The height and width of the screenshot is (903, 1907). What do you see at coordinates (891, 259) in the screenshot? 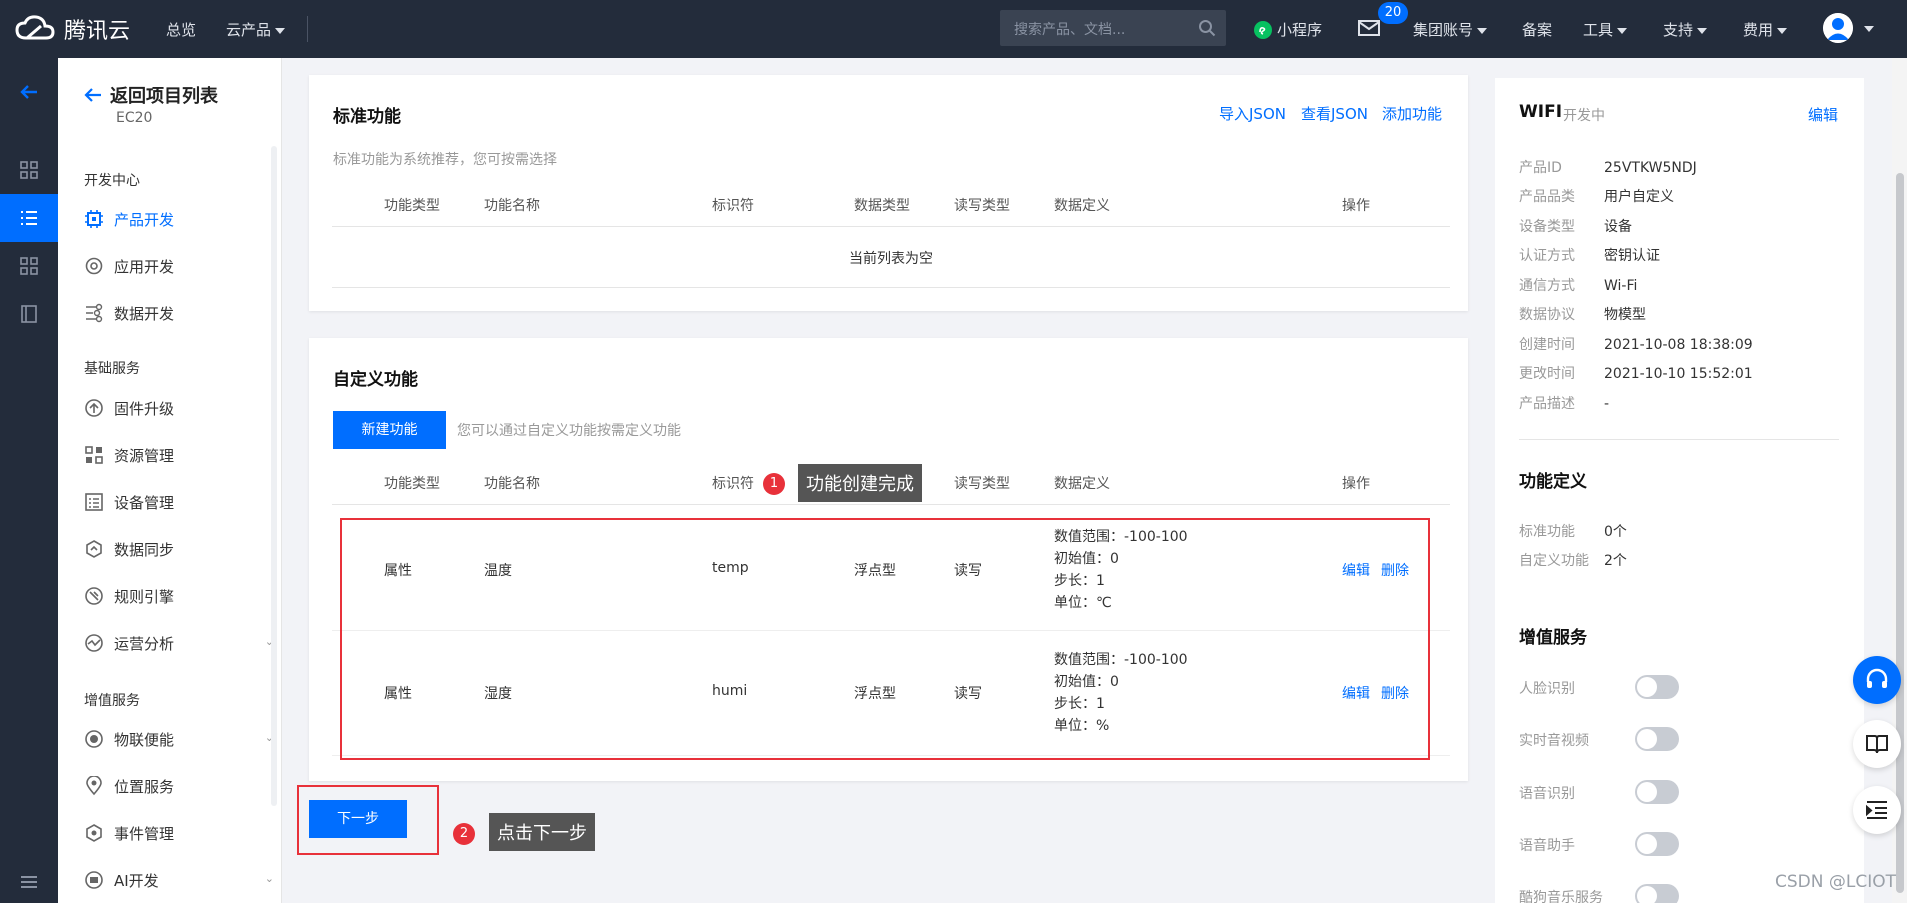
I see `empty-text: 当前列表为空` at bounding box center [891, 259].